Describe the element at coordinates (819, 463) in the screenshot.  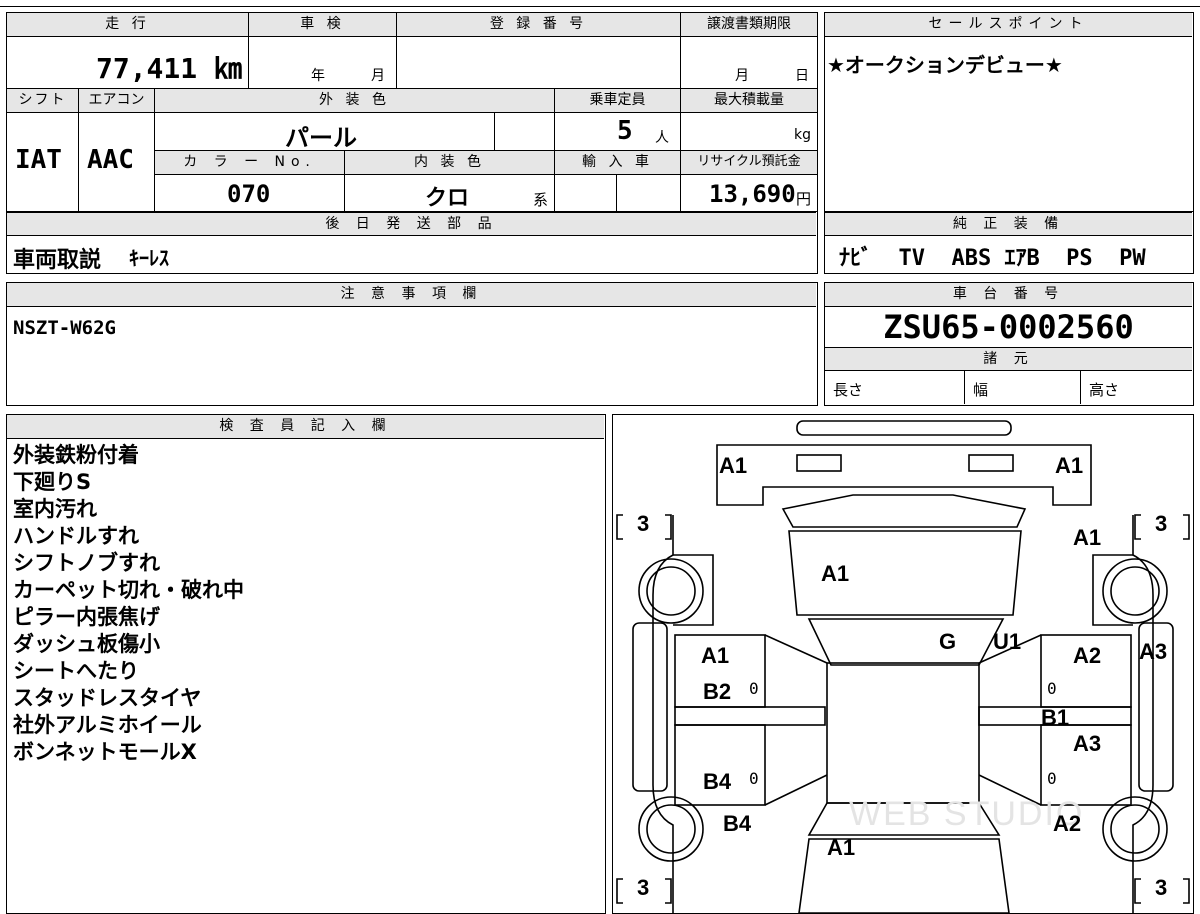
I see `headlight-left-shape` at that location.